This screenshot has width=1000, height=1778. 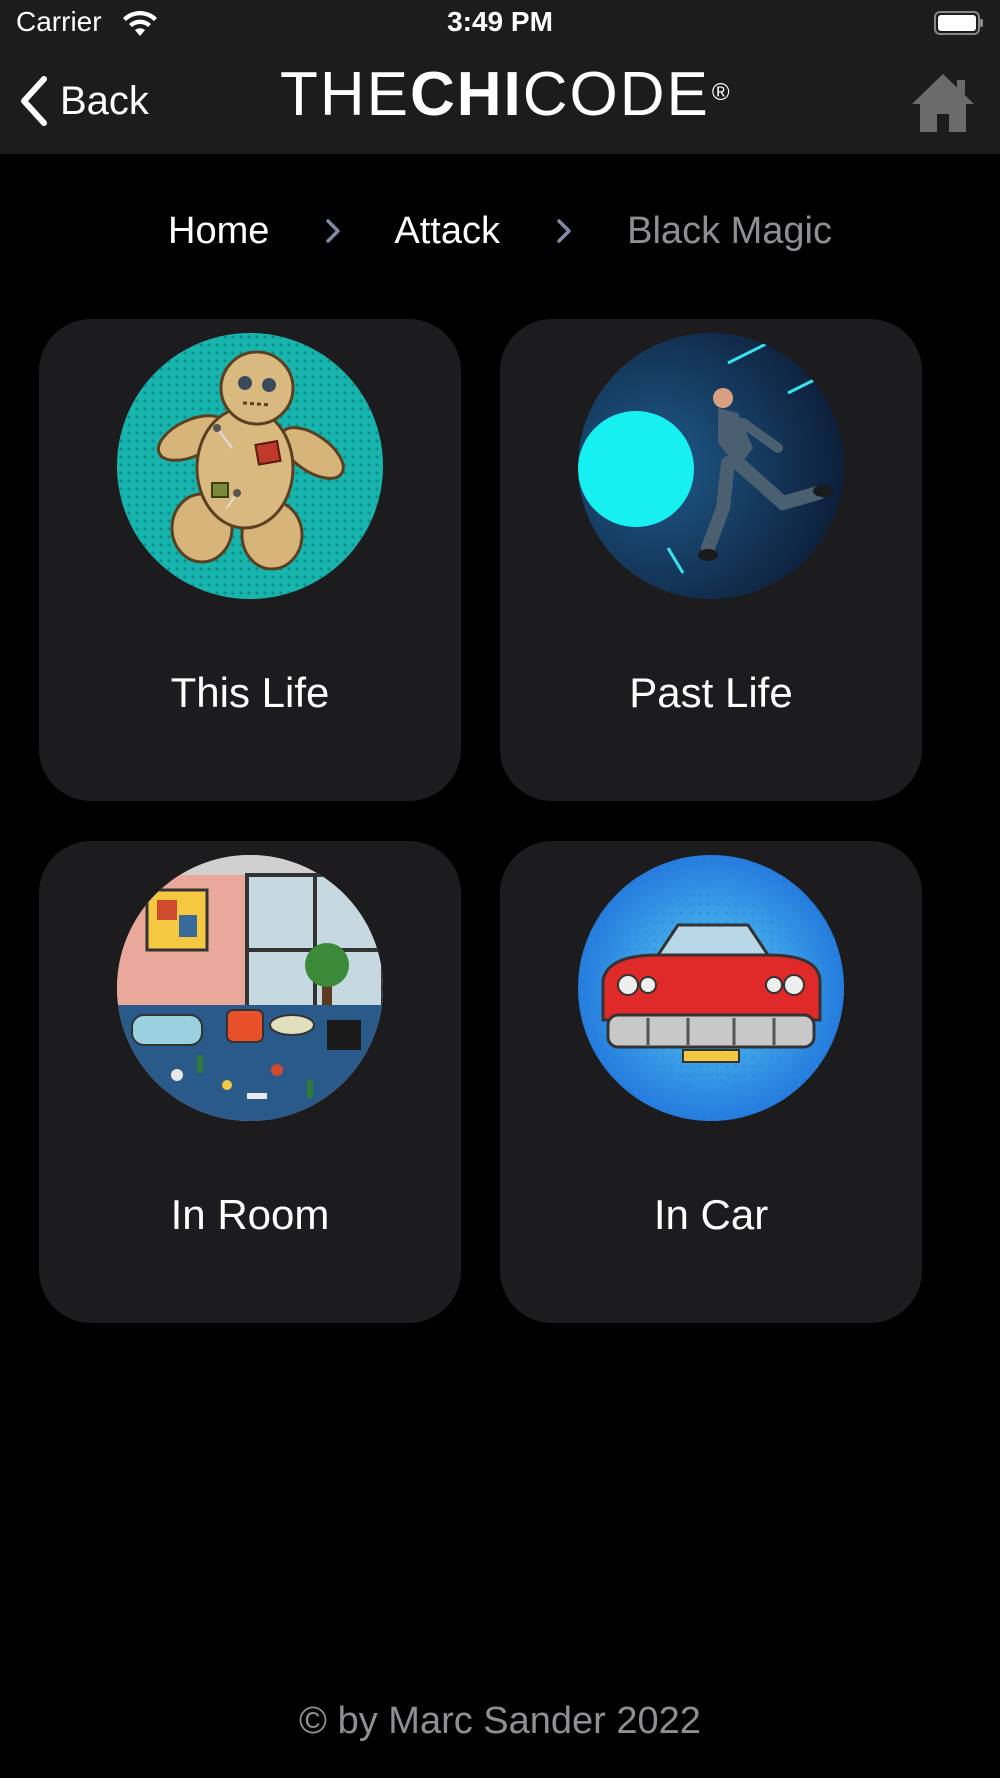 What do you see at coordinates (729, 231) in the screenshot?
I see `breadcrumb-current: Black Magic` at bounding box center [729, 231].